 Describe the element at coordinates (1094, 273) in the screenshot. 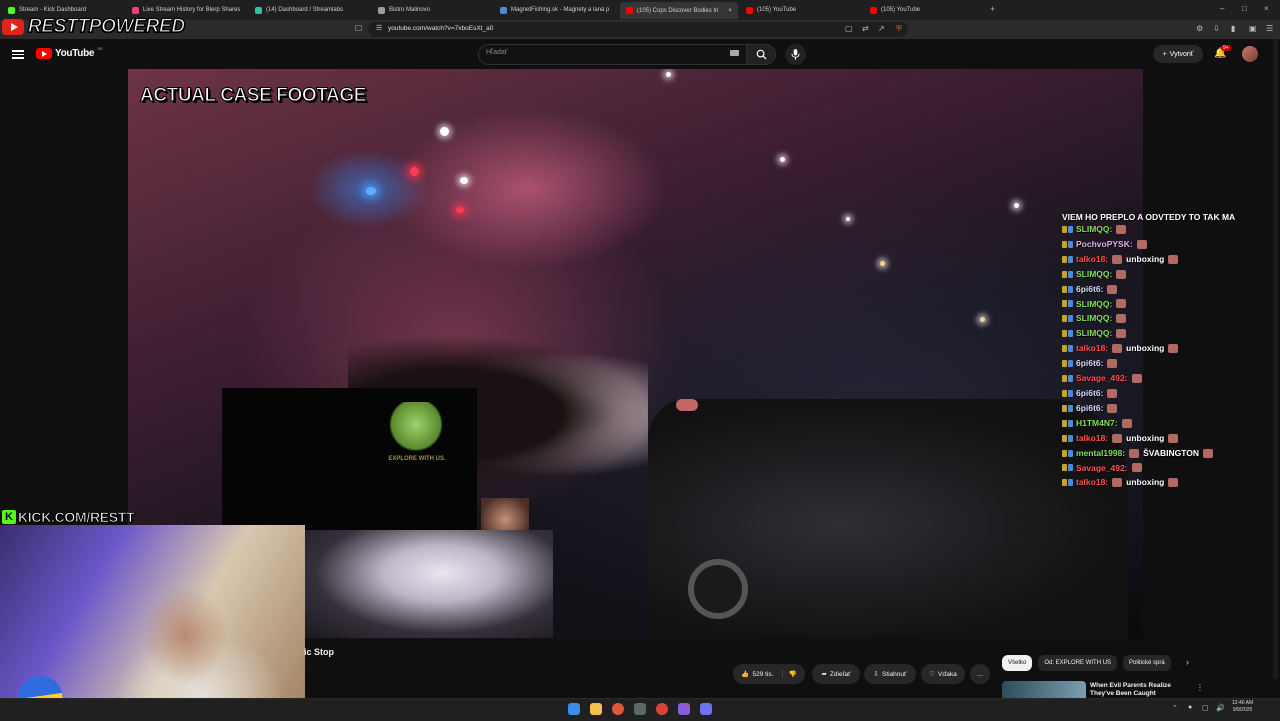

I see `chat-username: SLIMQQ:` at that location.